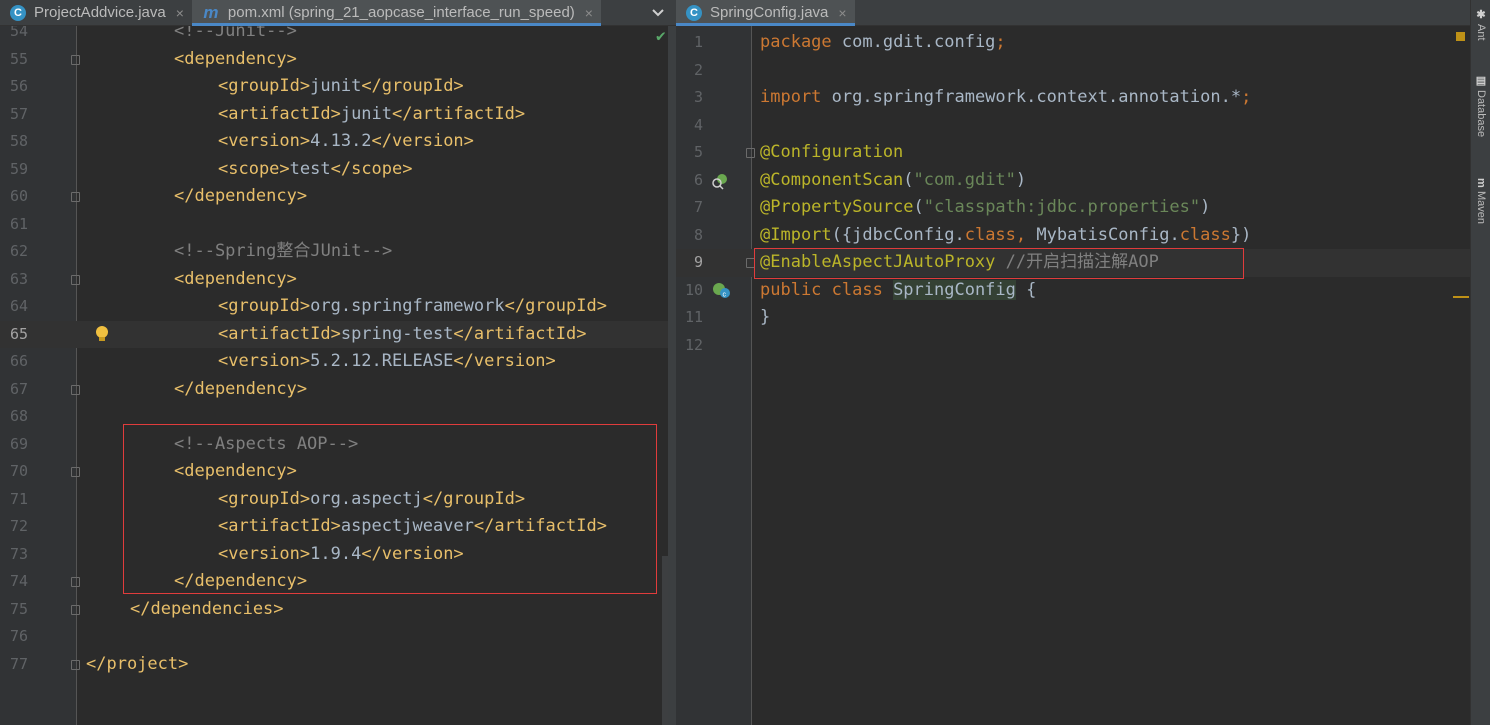  What do you see at coordinates (689, 43) in the screenshot?
I see `line-number: 1` at bounding box center [689, 43].